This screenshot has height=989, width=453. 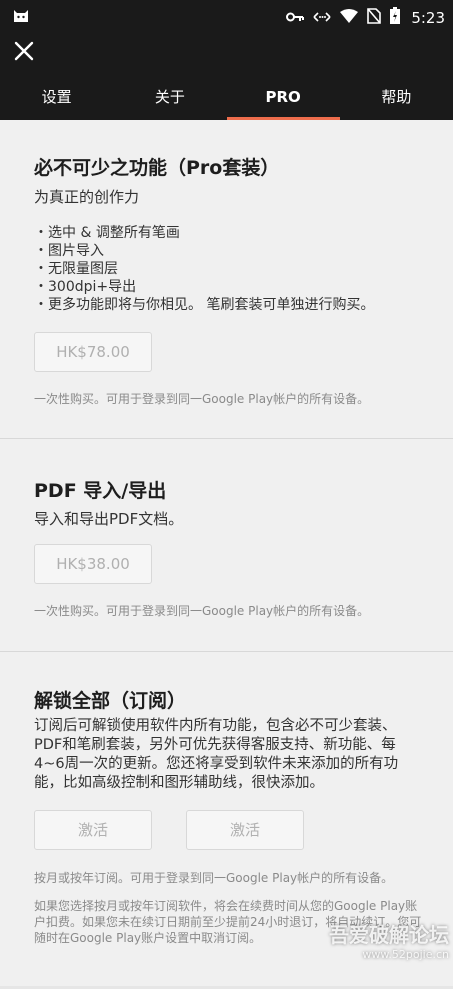 What do you see at coordinates (295, 17) in the screenshot?
I see `key-icon` at bounding box center [295, 17].